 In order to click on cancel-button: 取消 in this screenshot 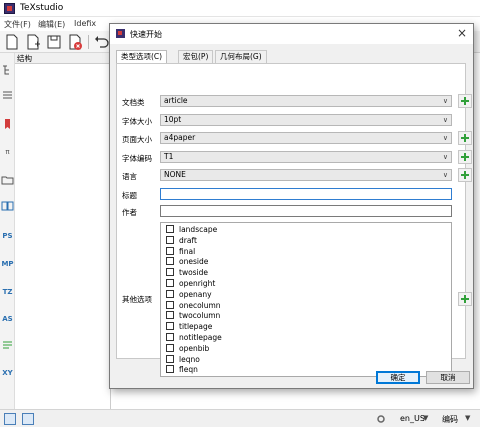, I will do `click(448, 377)`.